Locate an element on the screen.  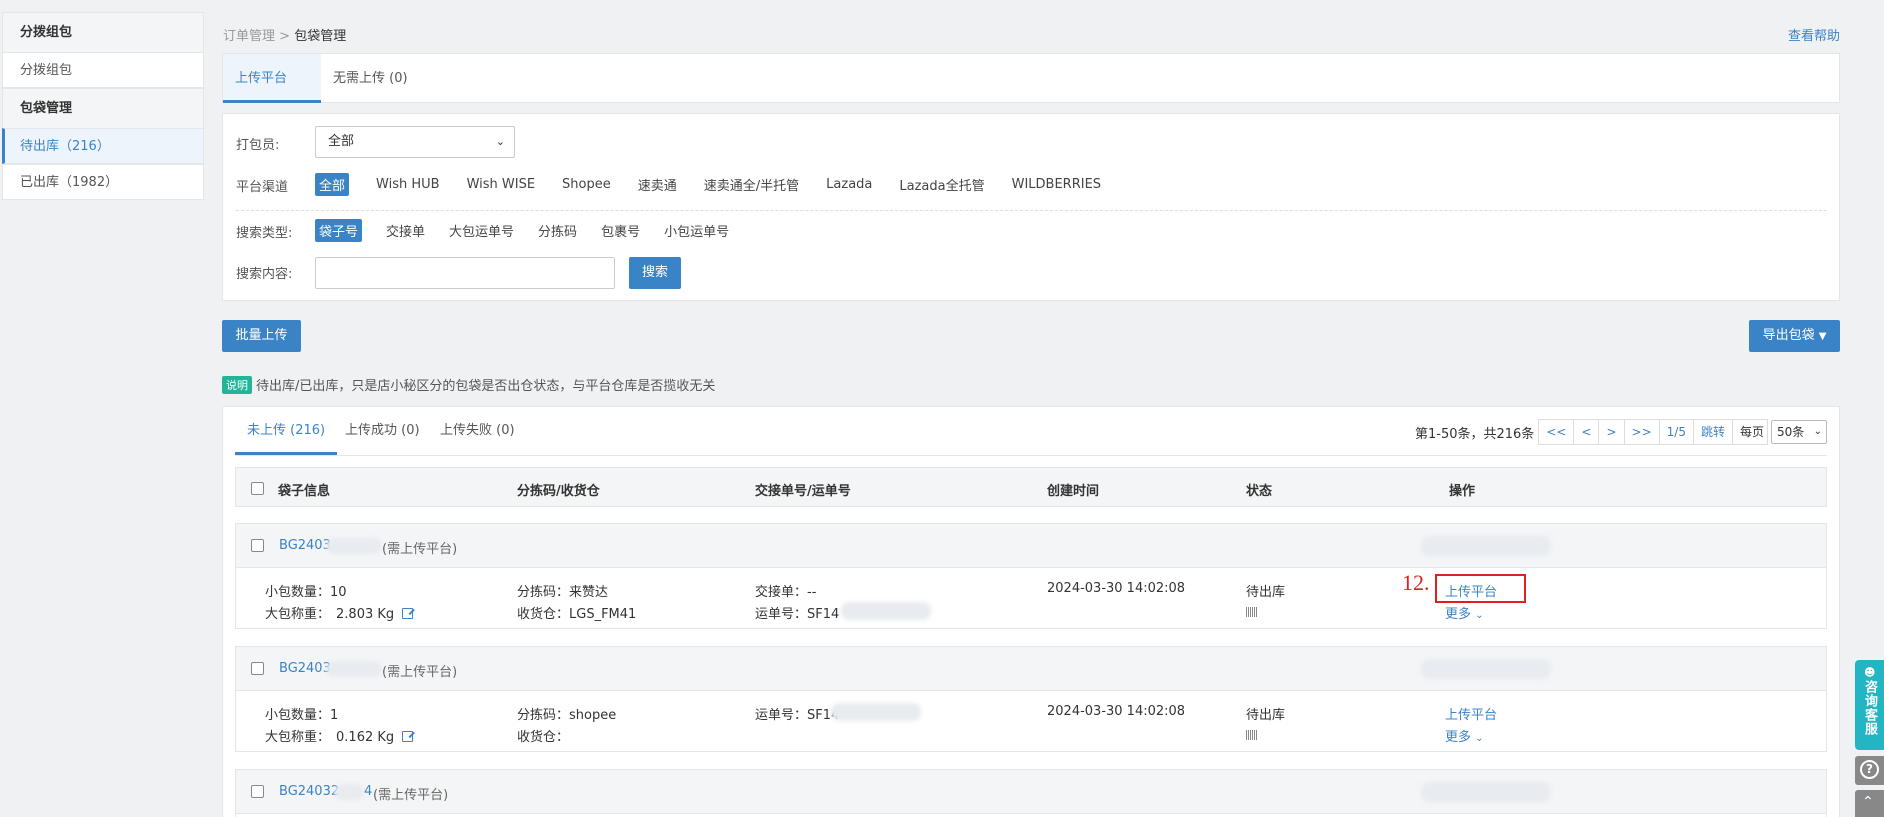
channel-option: Wish HUB is located at coordinates (408, 184).